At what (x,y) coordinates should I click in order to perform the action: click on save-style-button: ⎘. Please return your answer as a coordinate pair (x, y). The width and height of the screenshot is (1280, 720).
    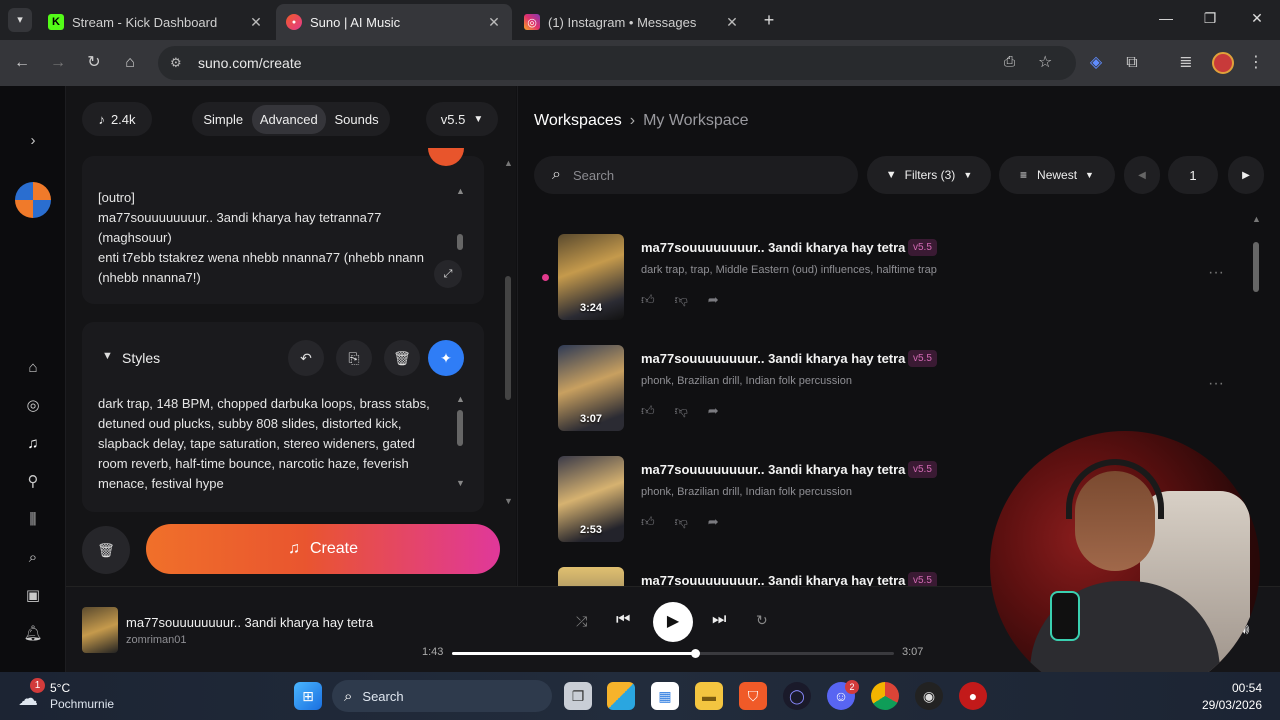
    Looking at the image, I should click on (354, 358).